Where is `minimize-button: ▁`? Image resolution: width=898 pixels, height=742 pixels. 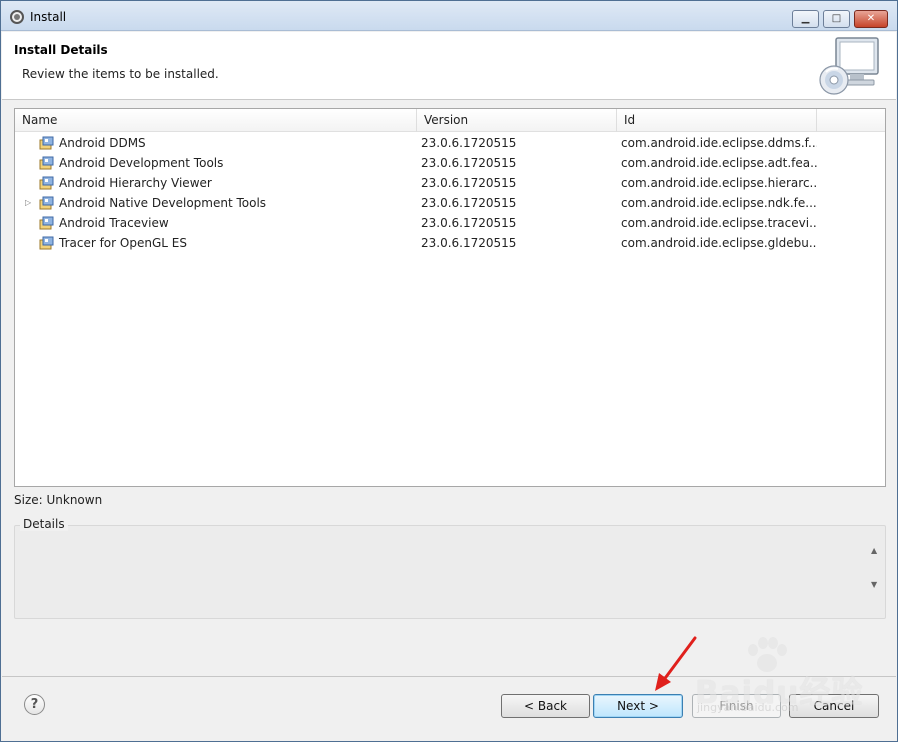
minimize-button: ▁ is located at coordinates (805, 19).